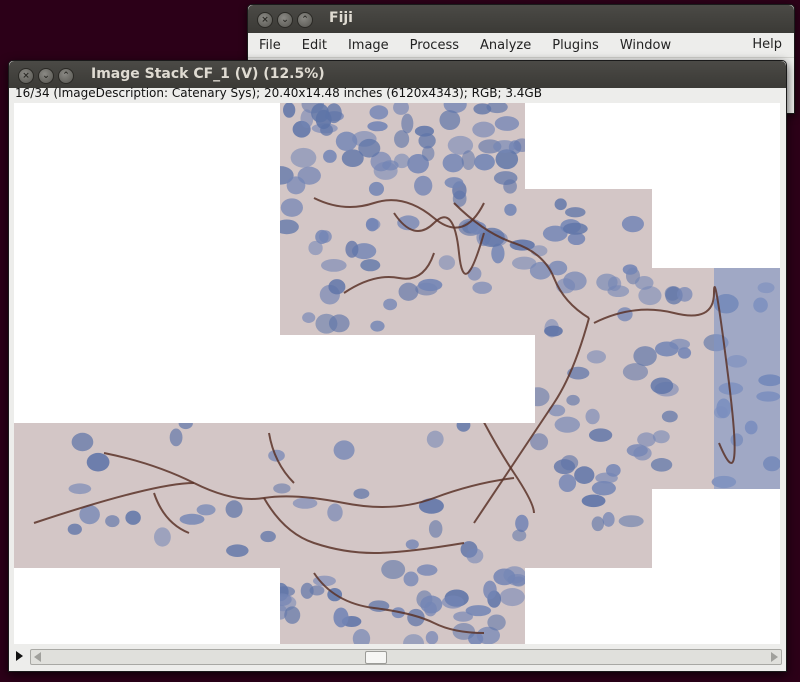 This screenshot has width=800, height=682. Describe the element at coordinates (575, 45) in the screenshot. I see `menu-plugins: Plugins` at that location.